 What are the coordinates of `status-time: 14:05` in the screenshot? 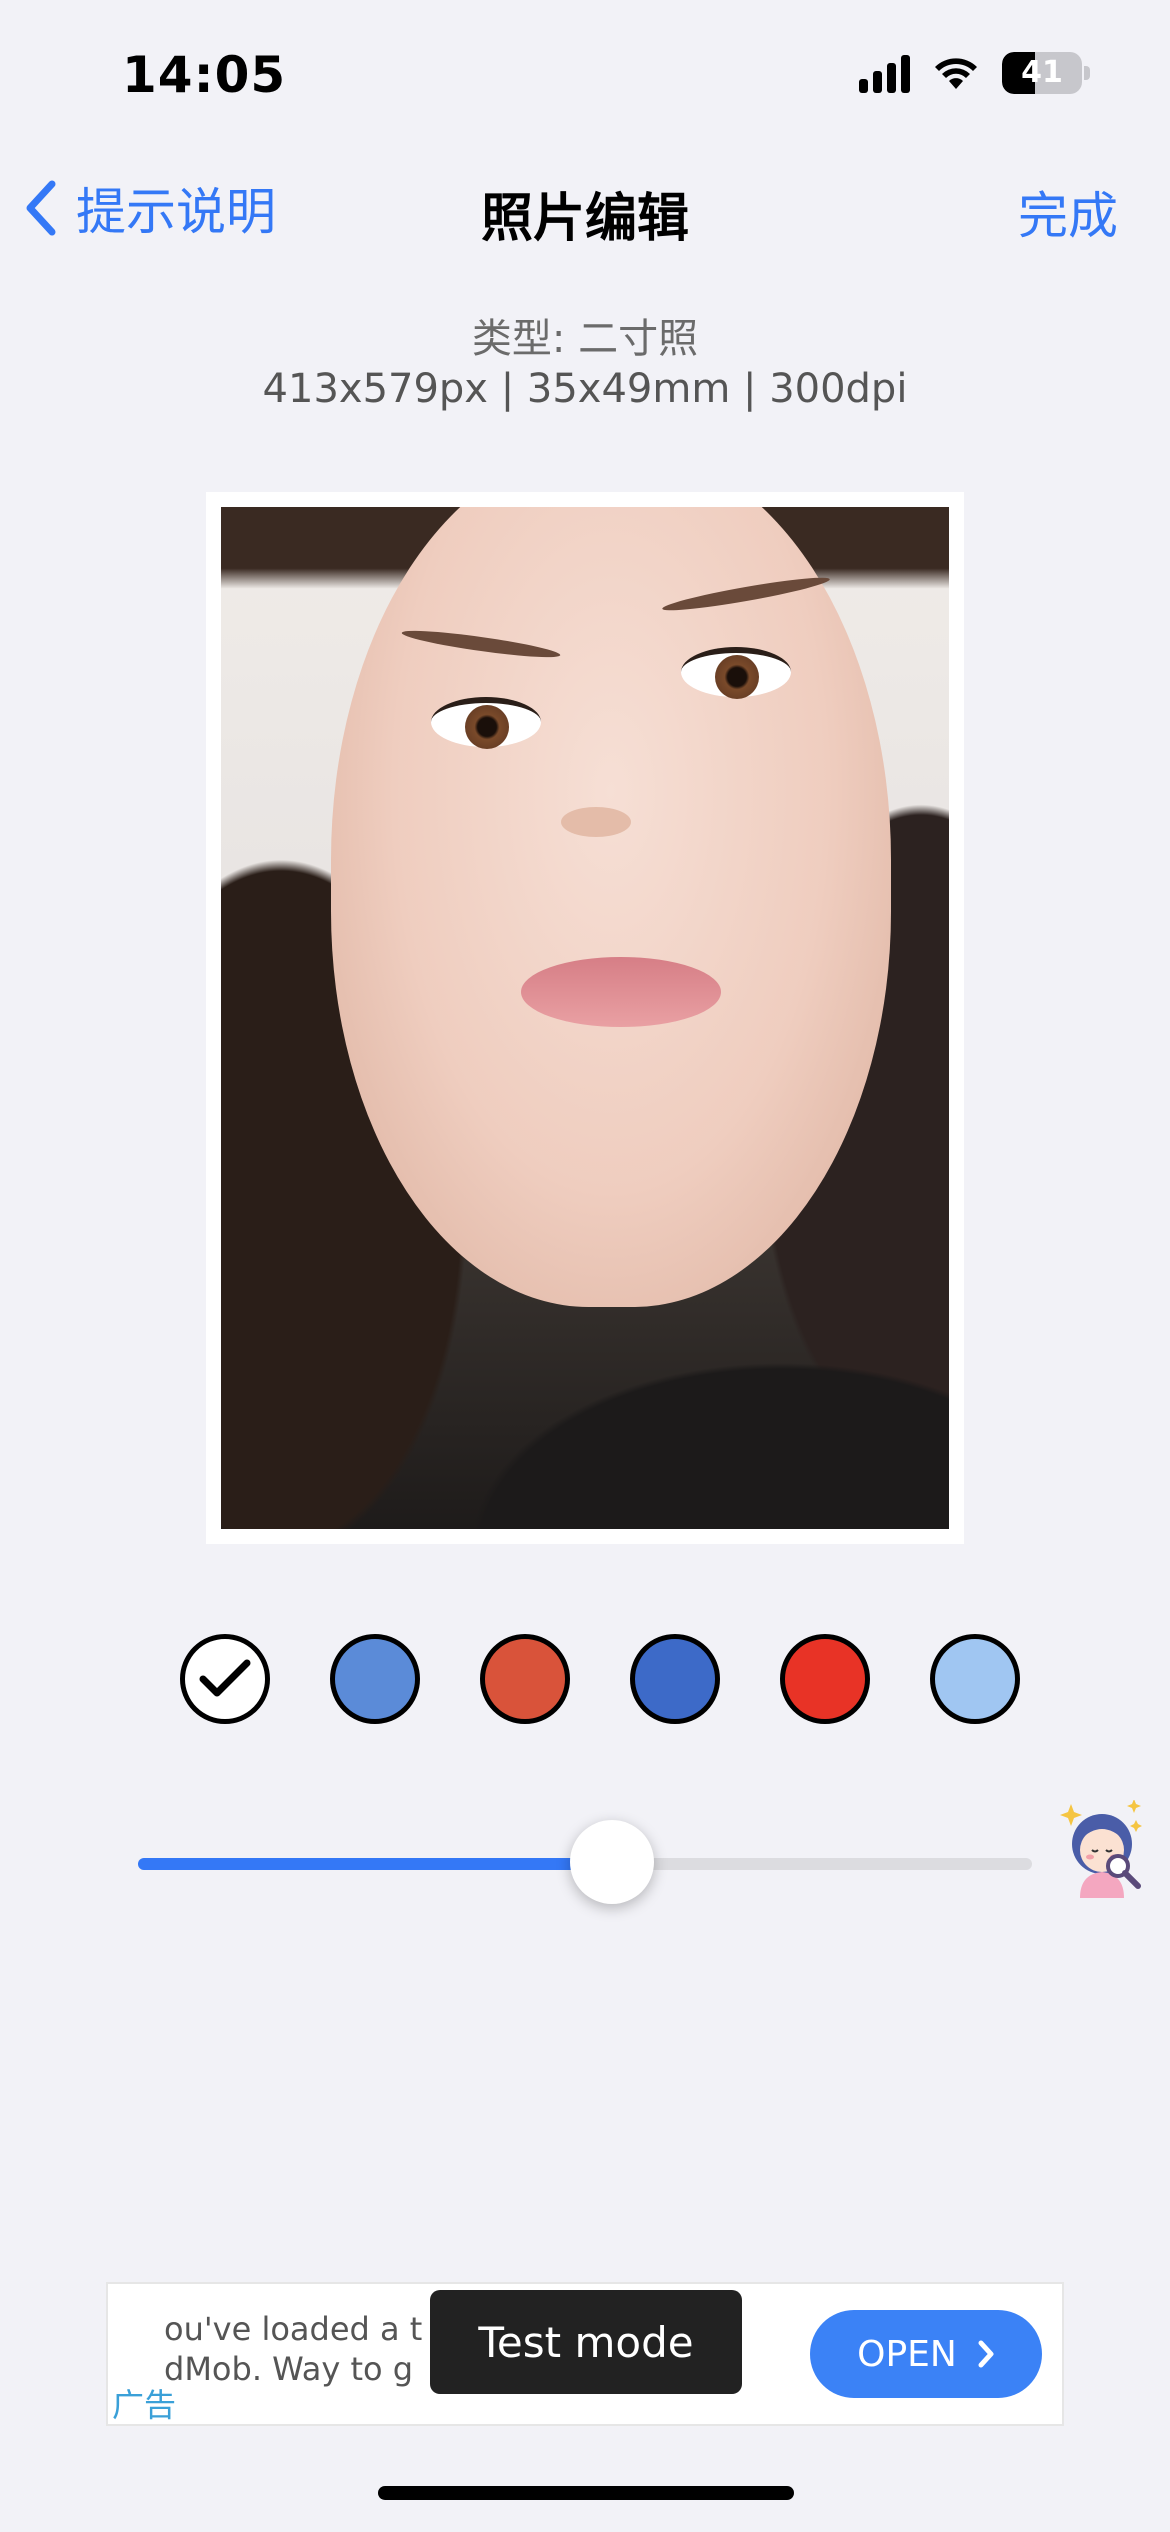 It's located at (204, 75).